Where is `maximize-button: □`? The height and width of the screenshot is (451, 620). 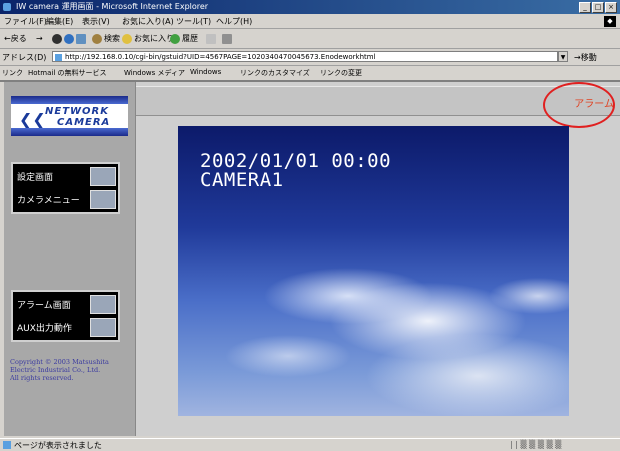
maximize-button: □ is located at coordinates (598, 7).